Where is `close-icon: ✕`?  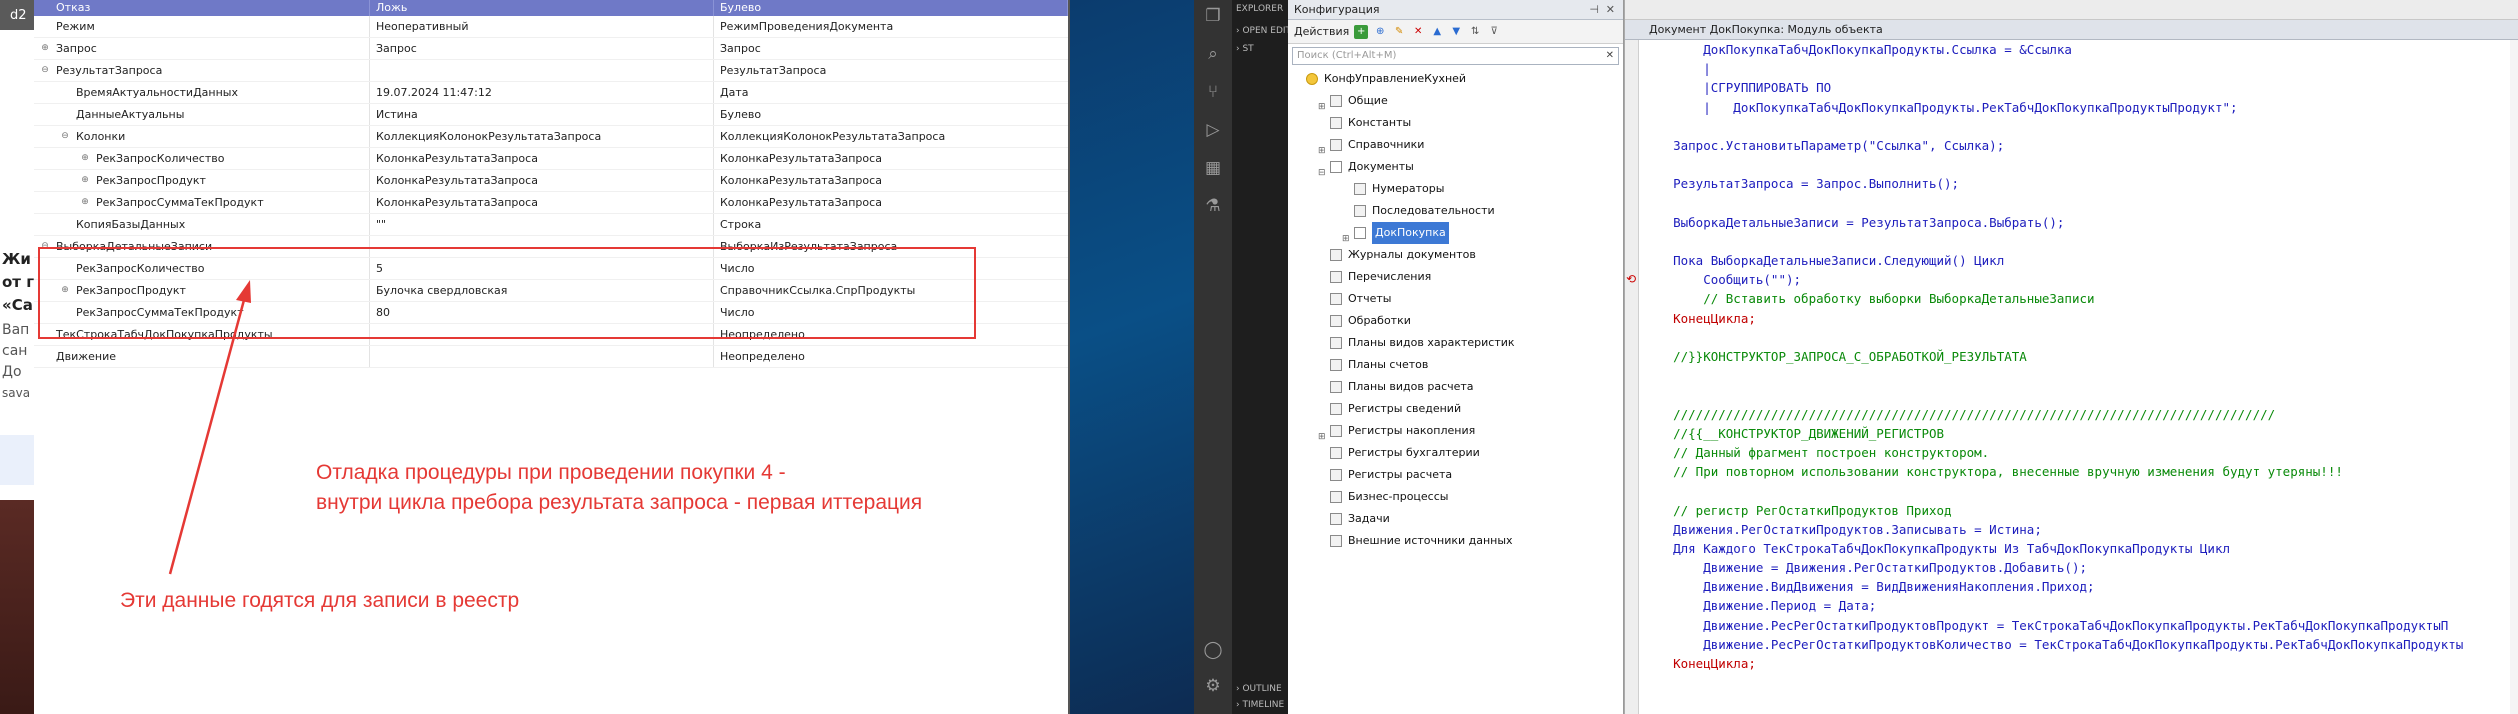
close-icon: ✕ is located at coordinates (1610, 10).